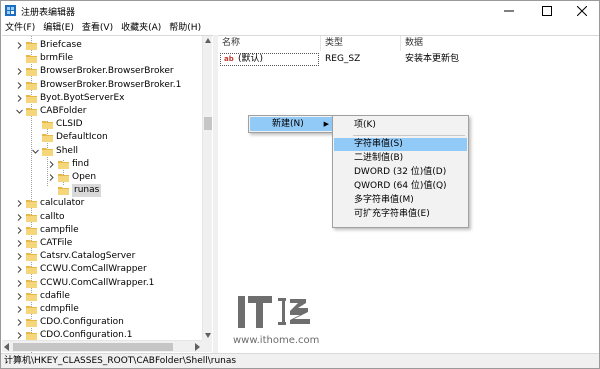 Image resolution: width=600 pixels, height=369 pixels. What do you see at coordinates (102, 230) in the screenshot?
I see `tree-item: campfile` at bounding box center [102, 230].